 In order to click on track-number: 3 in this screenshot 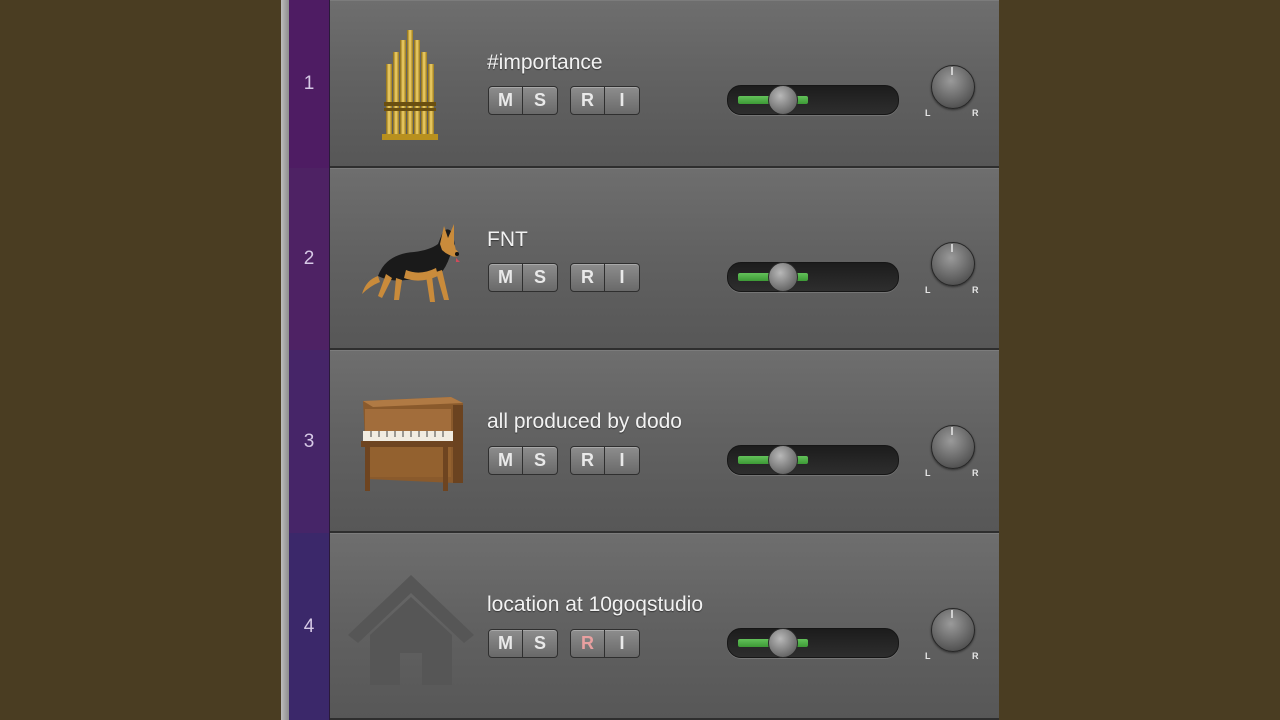, I will do `click(309, 441)`.